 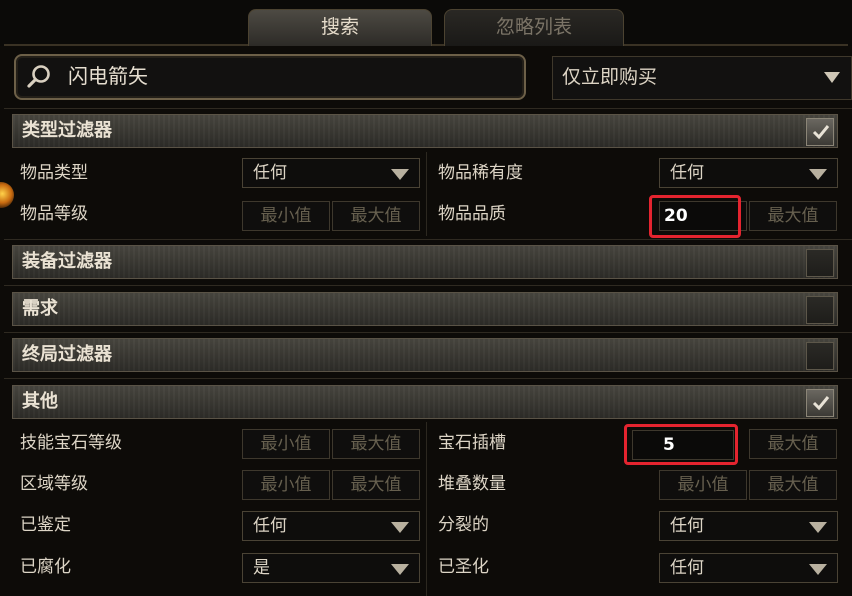 I want to click on identified-select: 任何, so click(x=331, y=526).